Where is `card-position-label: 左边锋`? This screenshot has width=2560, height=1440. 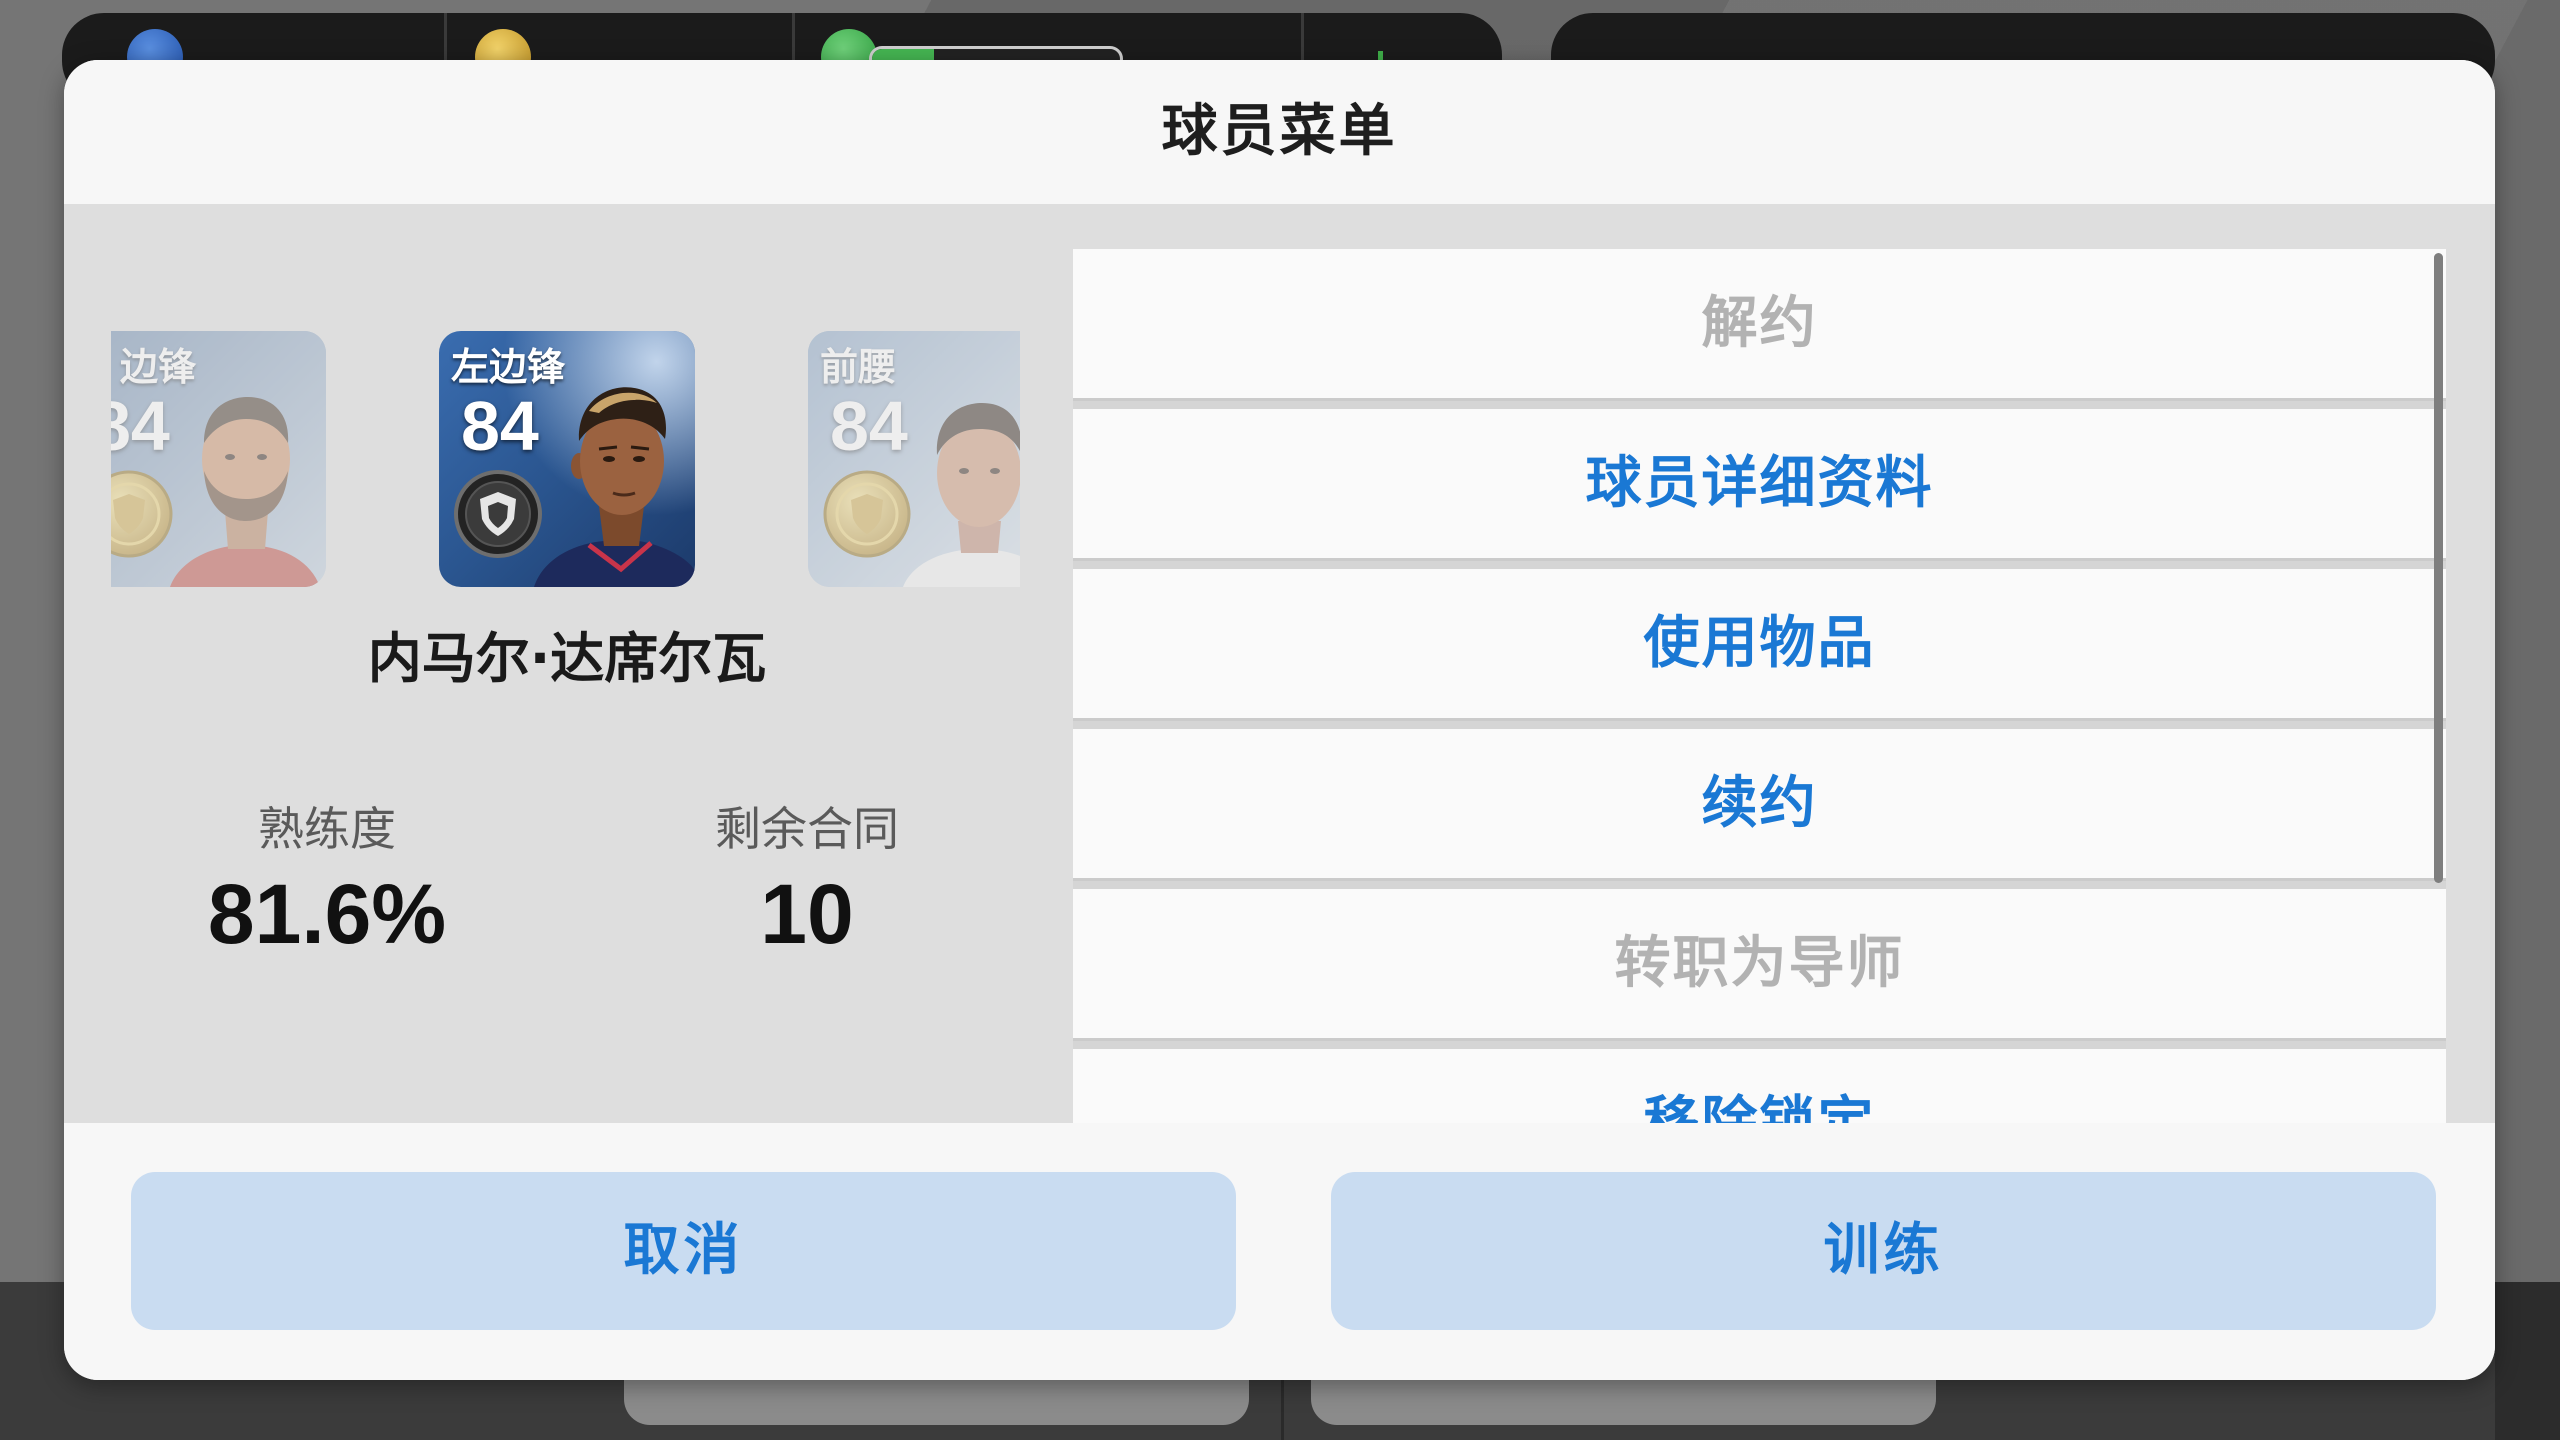 card-position-label: 左边锋 is located at coordinates (508, 367).